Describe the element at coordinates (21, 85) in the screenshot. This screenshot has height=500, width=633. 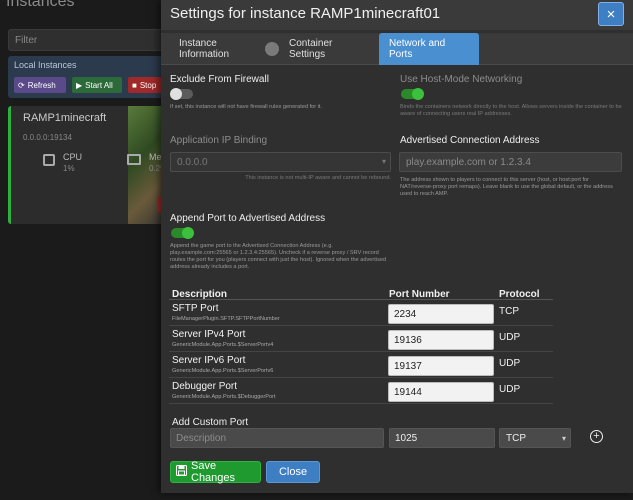
I see `refresh-icon: ⟳` at that location.